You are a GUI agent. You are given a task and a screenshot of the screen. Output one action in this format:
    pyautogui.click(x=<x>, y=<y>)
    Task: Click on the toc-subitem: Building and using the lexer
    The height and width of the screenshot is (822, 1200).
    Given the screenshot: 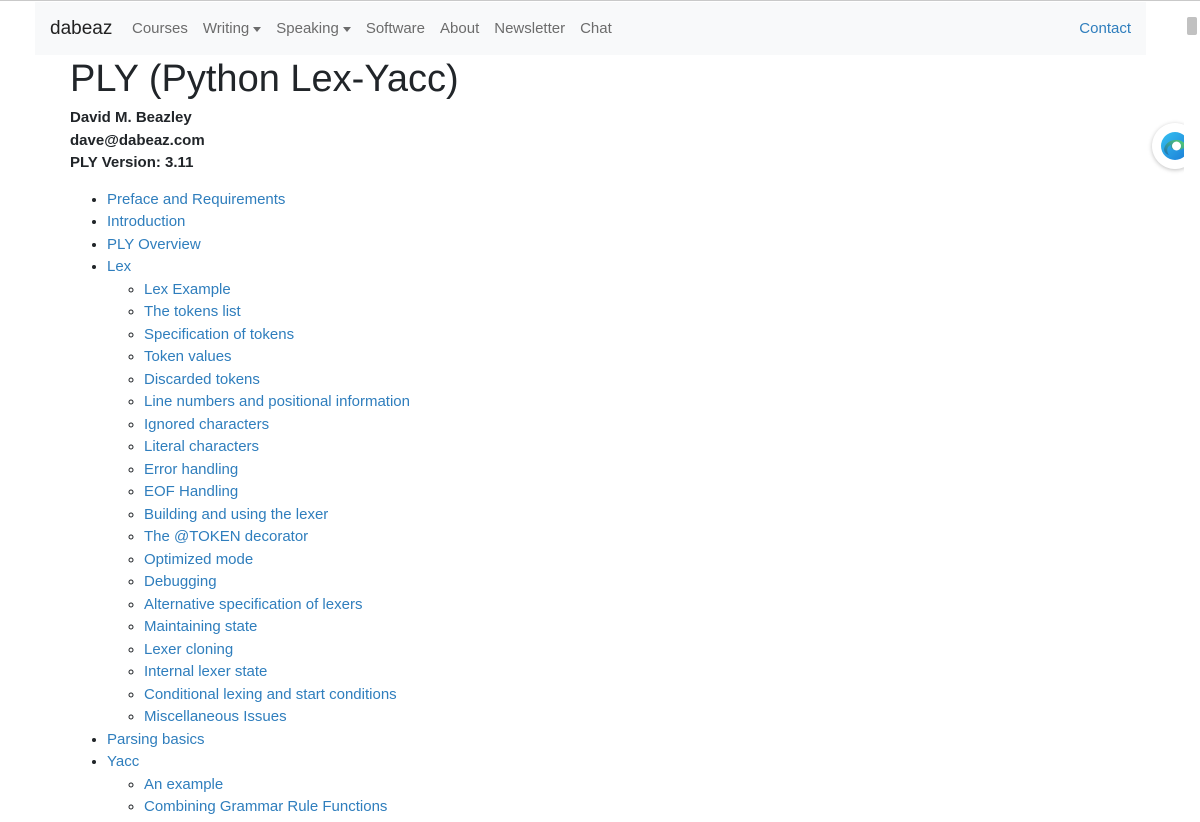 What is the action you would take?
    pyautogui.click(x=301, y=515)
    